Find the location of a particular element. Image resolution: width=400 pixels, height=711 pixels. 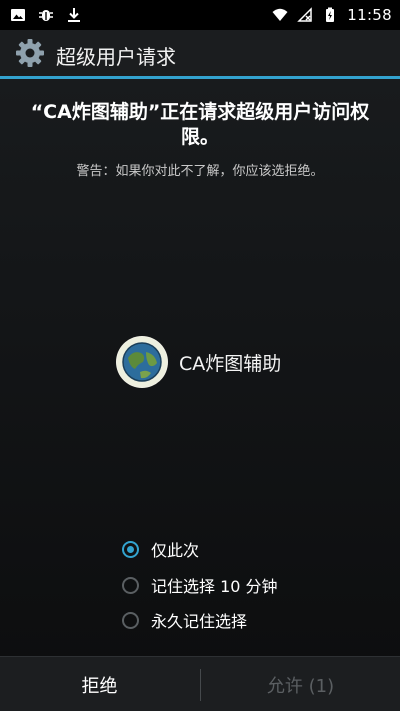

option-this-time: 仅此次 is located at coordinates (160, 549).